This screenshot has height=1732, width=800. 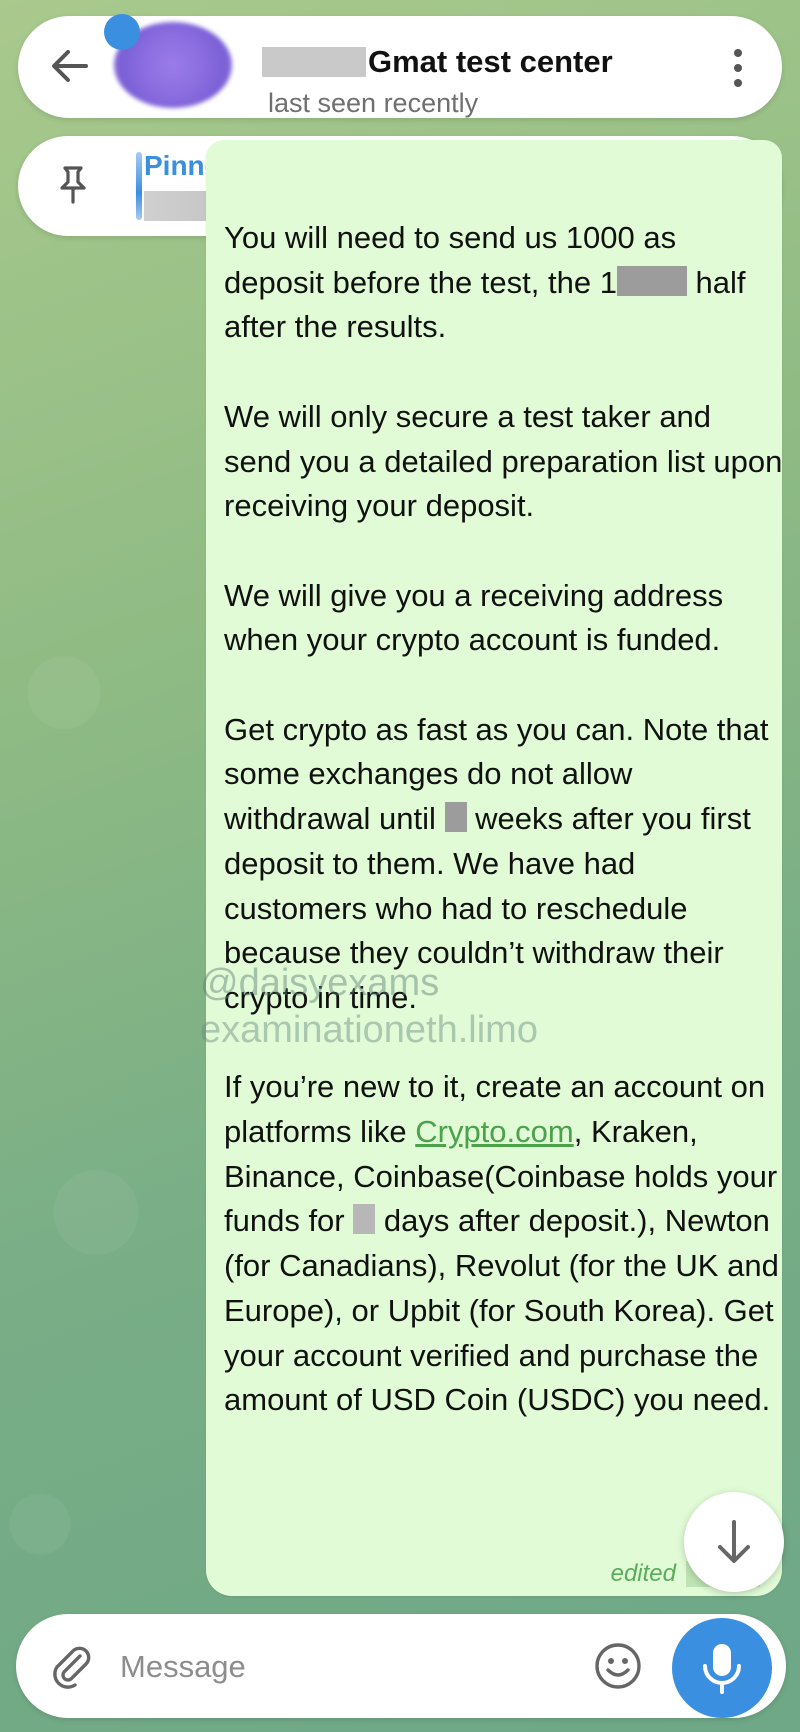 I want to click on voice-record-button, so click(x=722, y=1668).